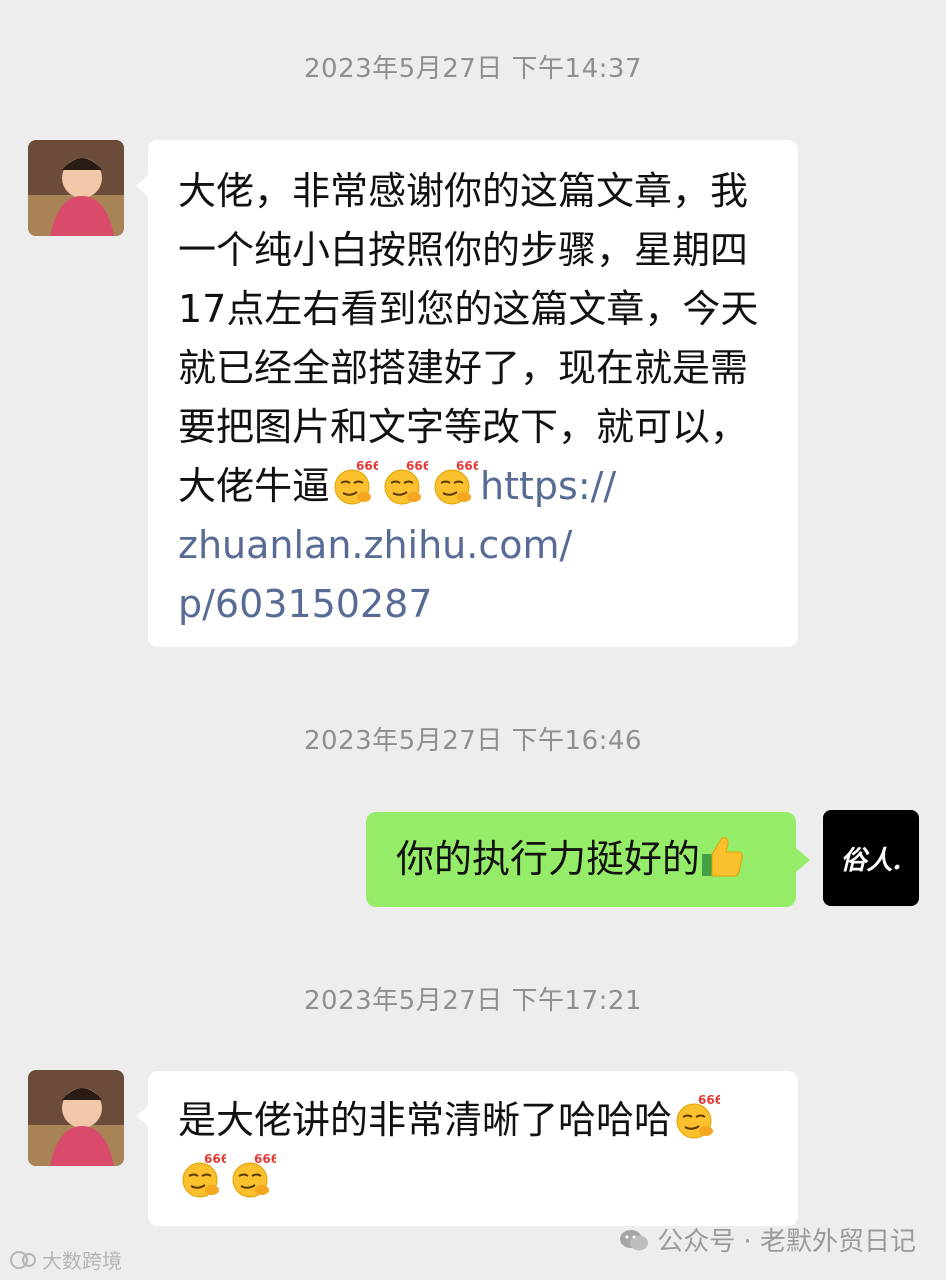 This screenshot has width=946, height=1280. What do you see at coordinates (548, 486) in the screenshot?
I see `message-link: https://` at bounding box center [548, 486].